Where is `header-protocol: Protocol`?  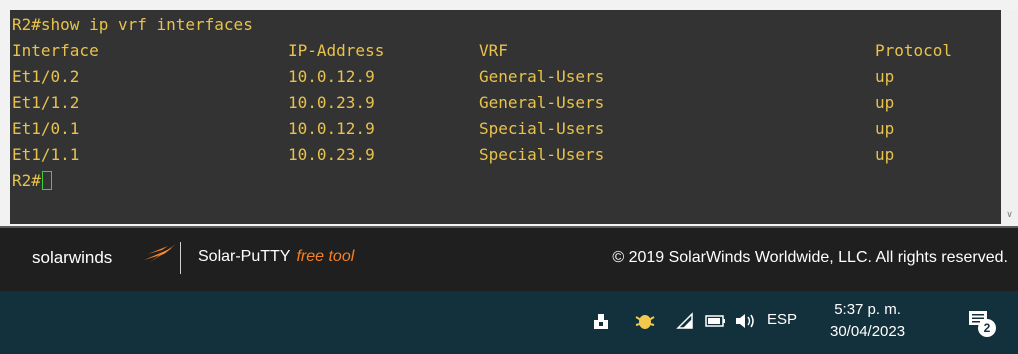
header-protocol: Protocol is located at coordinates (914, 50).